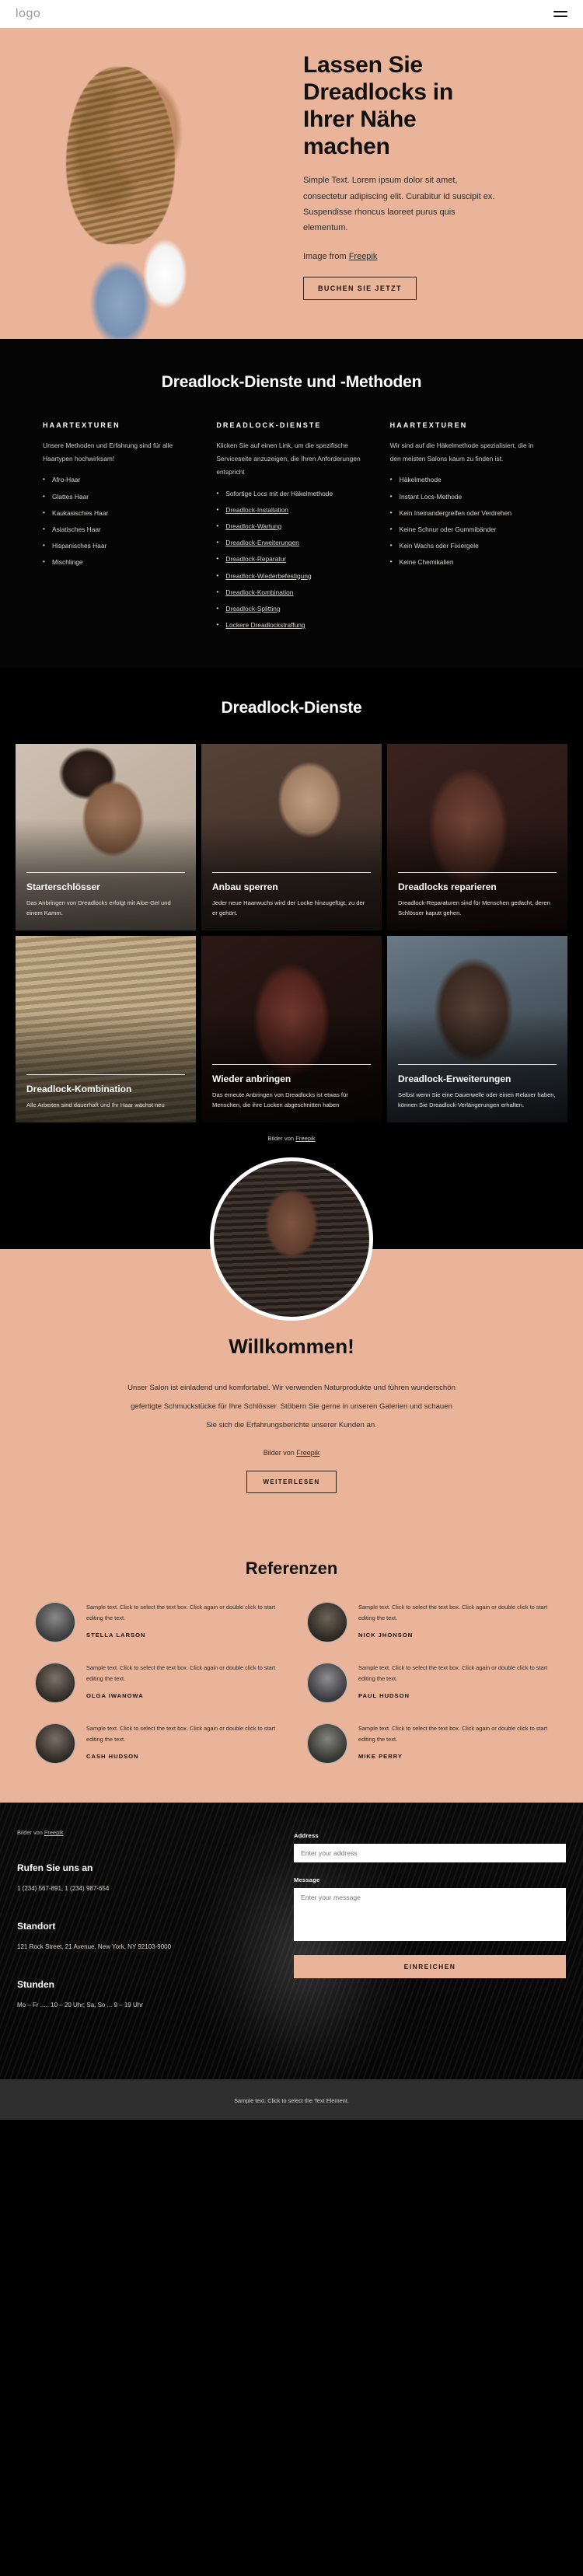  What do you see at coordinates (112, 1756) in the screenshot?
I see `testimonial-author: CASH HUDSON` at bounding box center [112, 1756].